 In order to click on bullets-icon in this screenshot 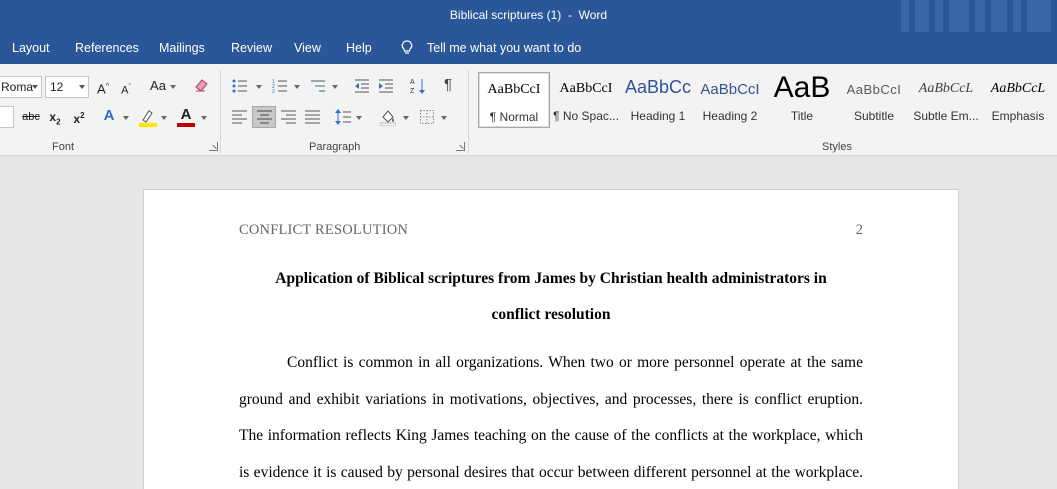, I will do `click(240, 86)`.